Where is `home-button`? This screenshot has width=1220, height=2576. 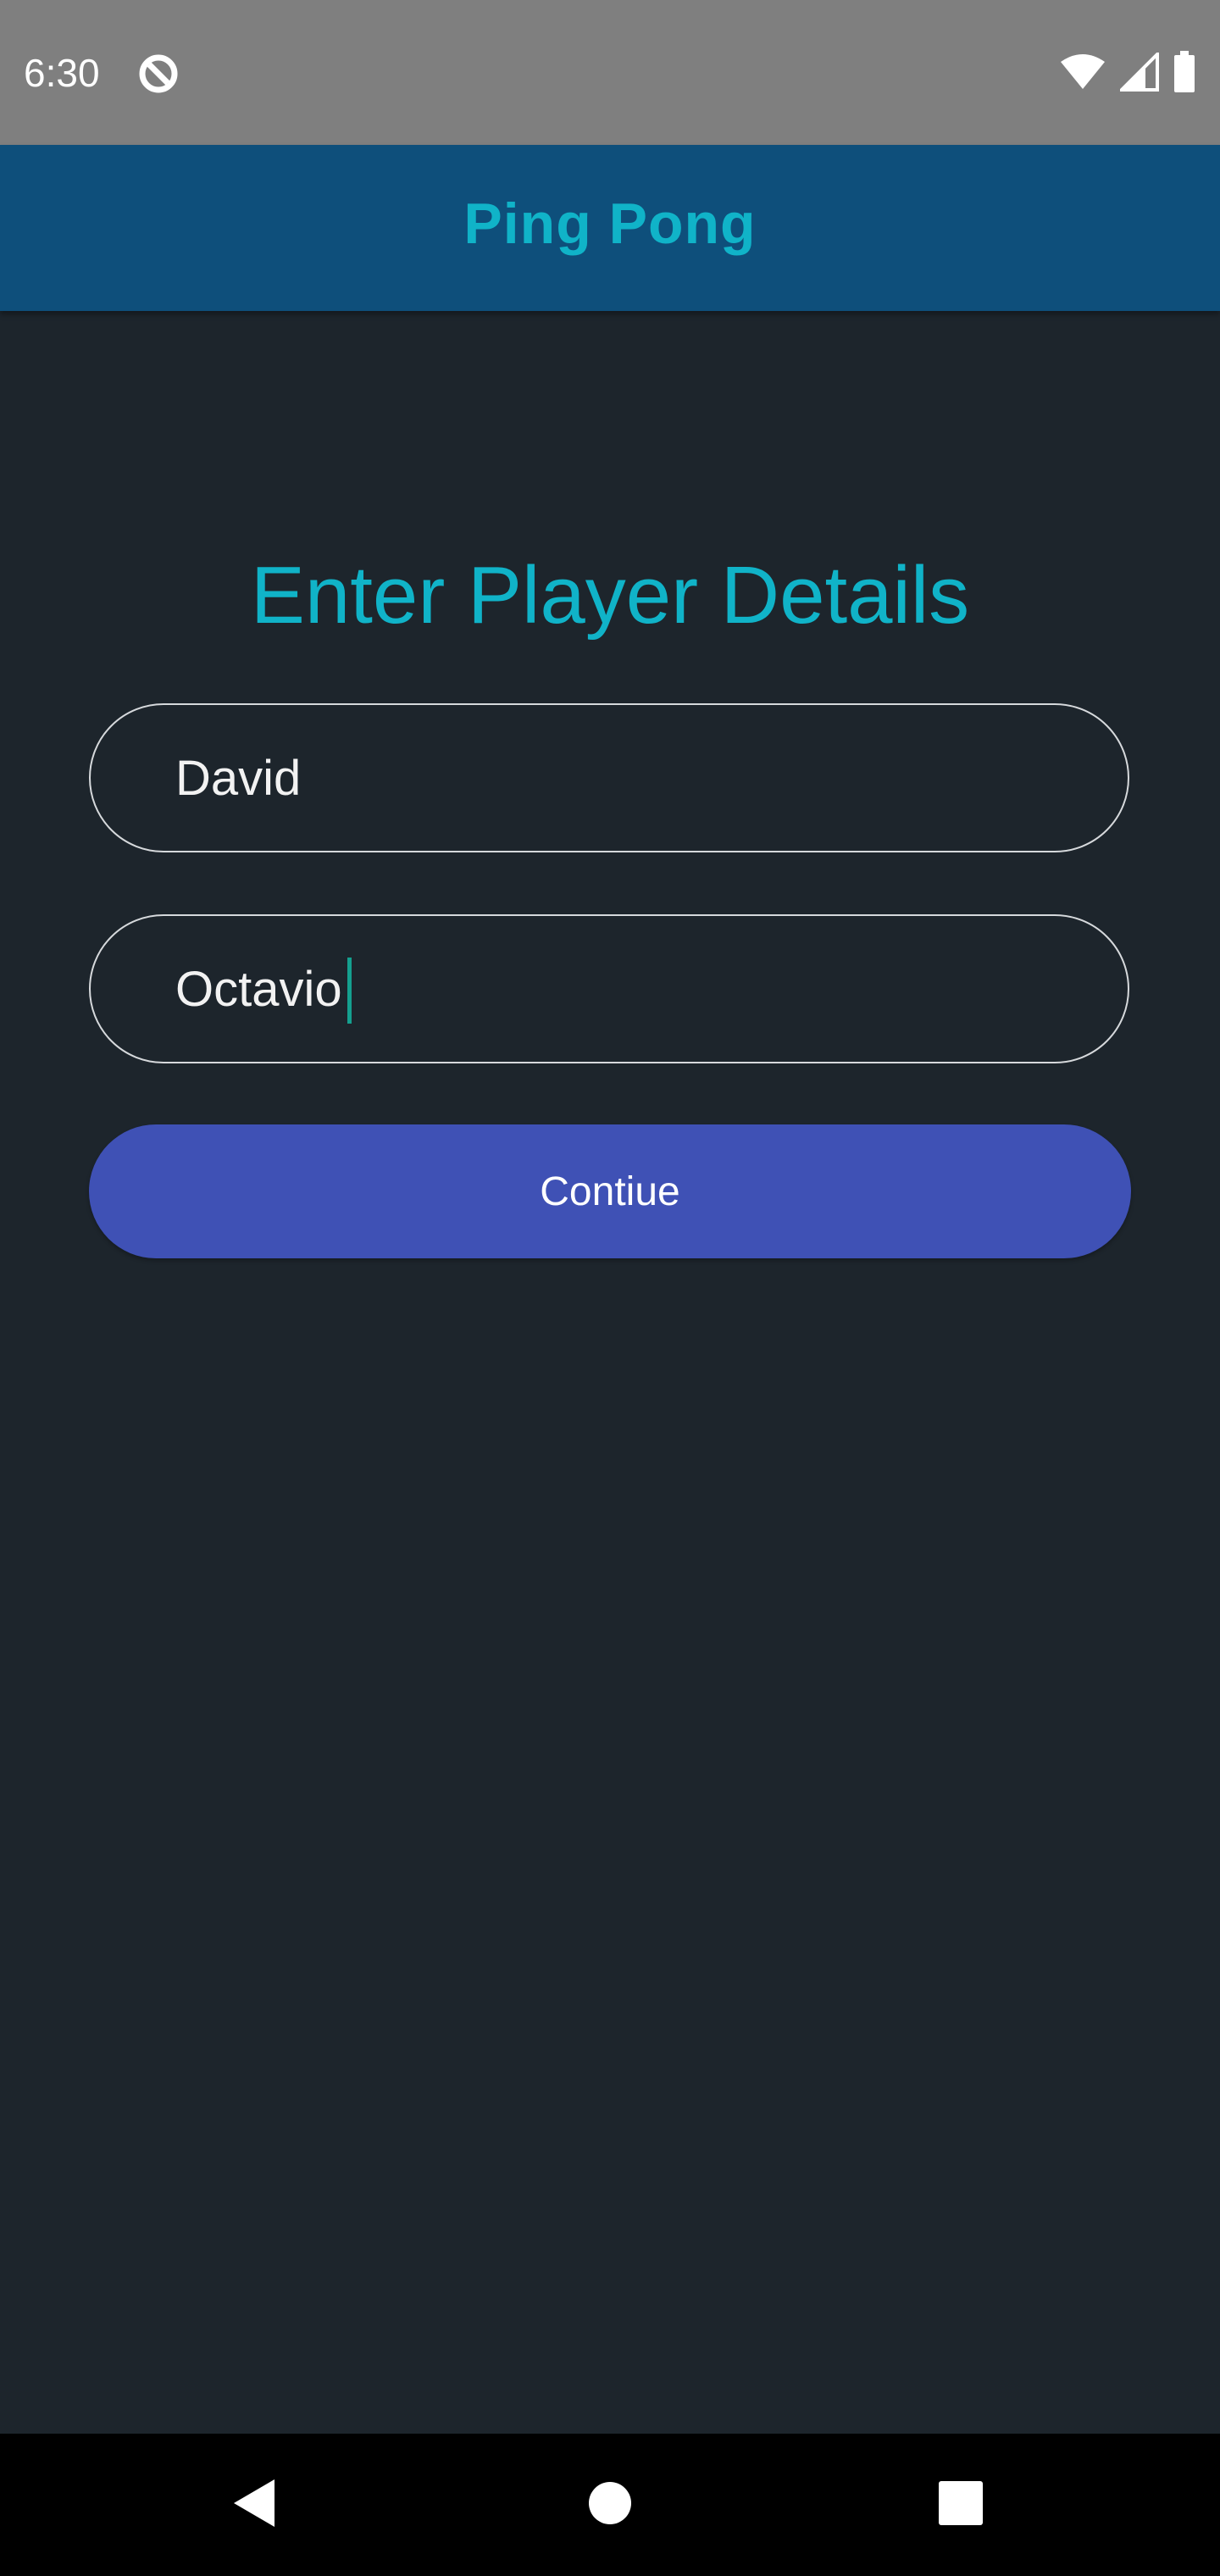 home-button is located at coordinates (610, 2505).